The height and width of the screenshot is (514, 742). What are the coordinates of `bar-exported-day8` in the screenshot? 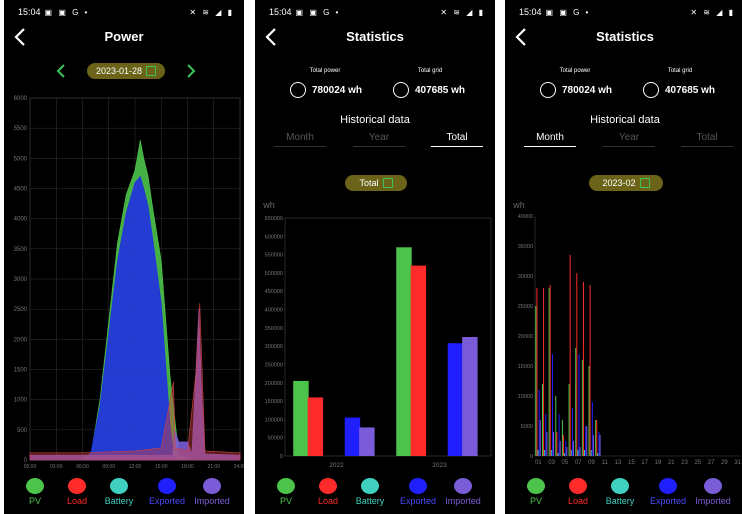 It's located at (586, 441).